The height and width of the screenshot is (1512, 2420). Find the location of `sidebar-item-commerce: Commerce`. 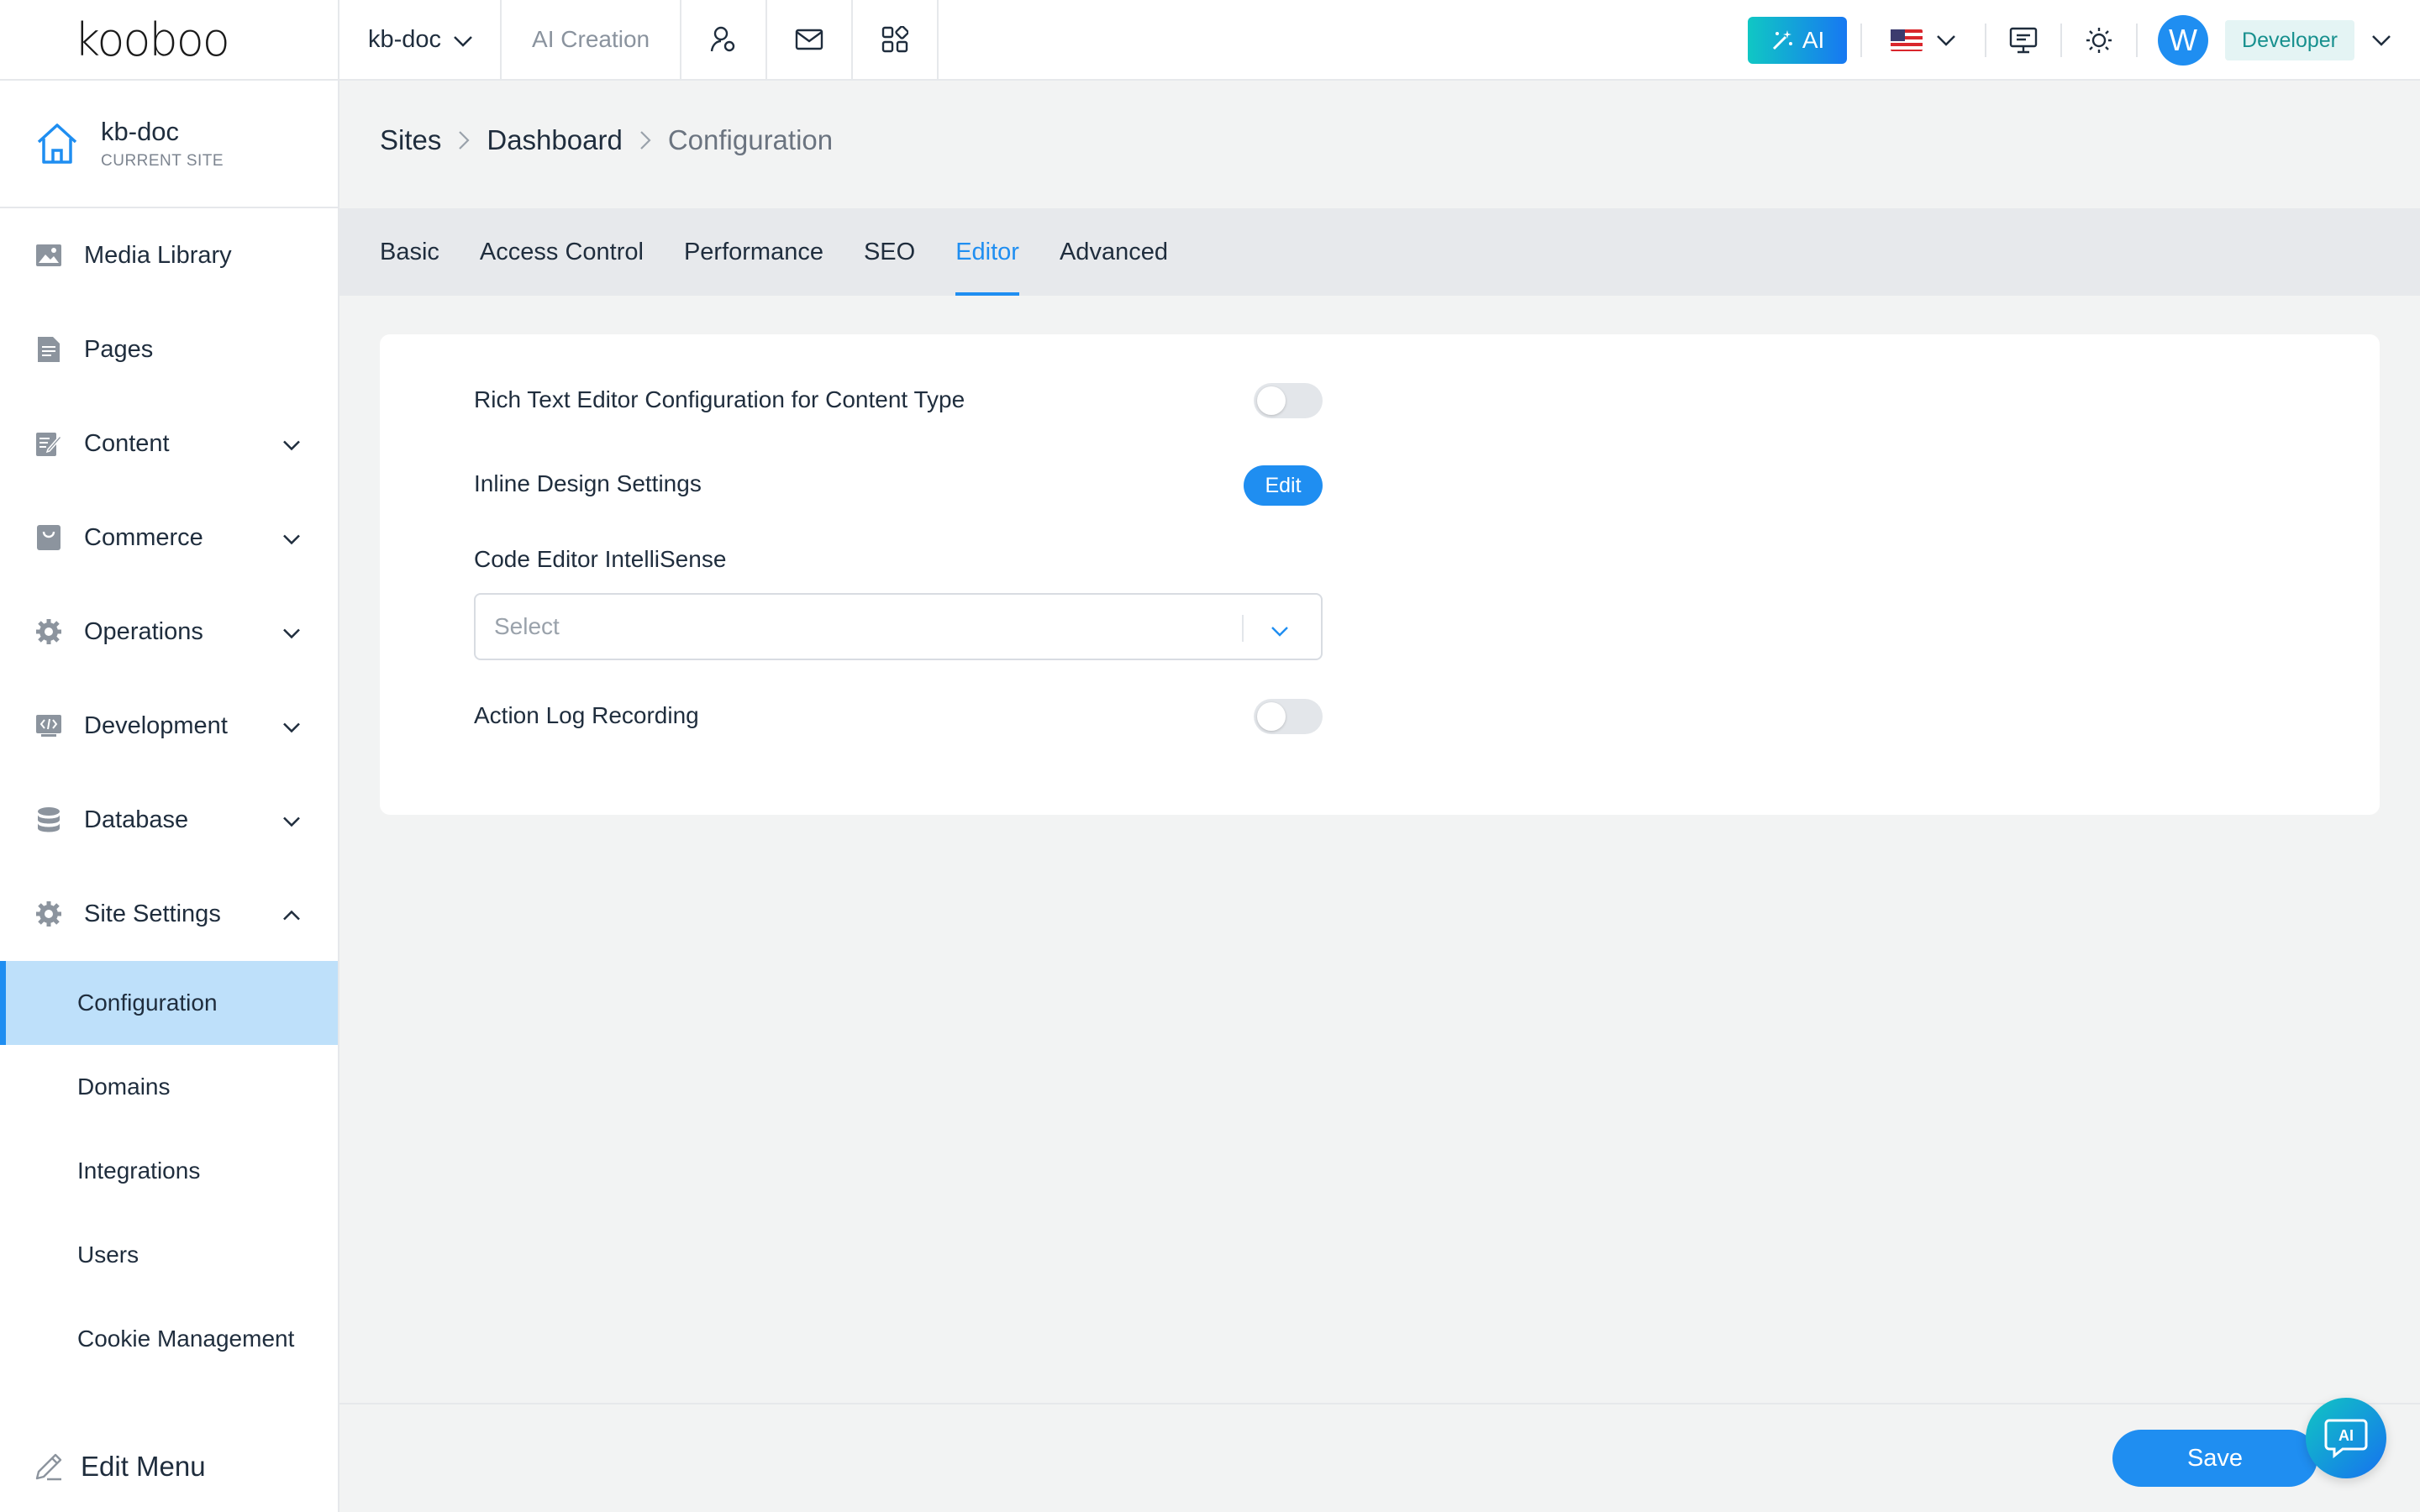

sidebar-item-commerce: Commerce is located at coordinates (169, 538).